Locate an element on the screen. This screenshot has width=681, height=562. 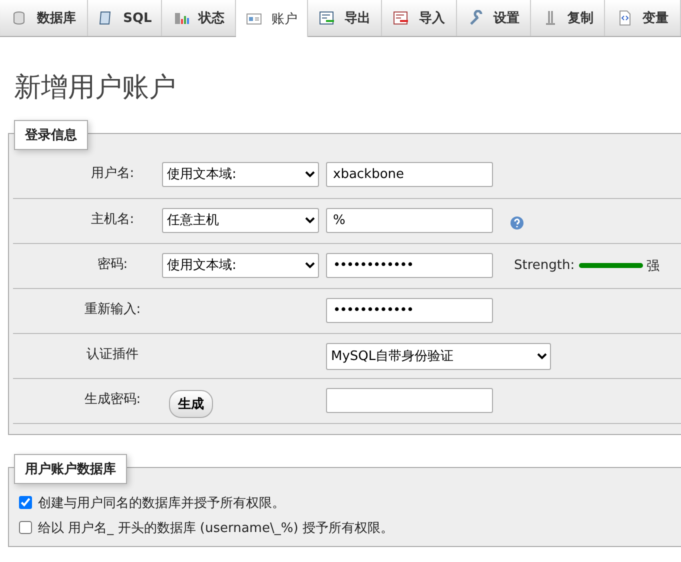
strength-label: Strength: is located at coordinates (544, 265).